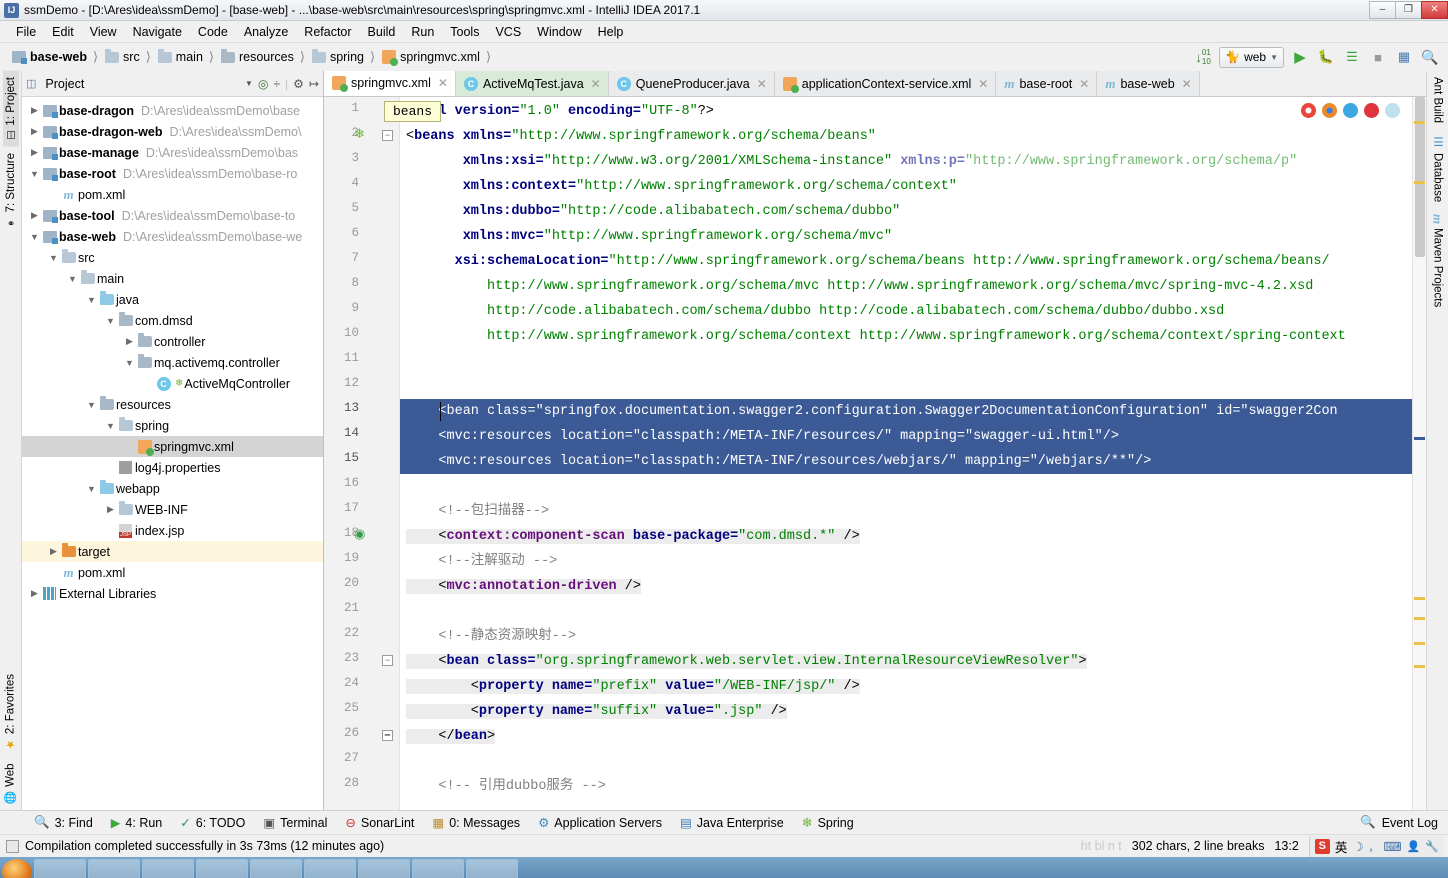 The width and height of the screenshot is (1448, 878). I want to click on sidebar-item-favorites: ★ 2: Favorites, so click(10, 712).